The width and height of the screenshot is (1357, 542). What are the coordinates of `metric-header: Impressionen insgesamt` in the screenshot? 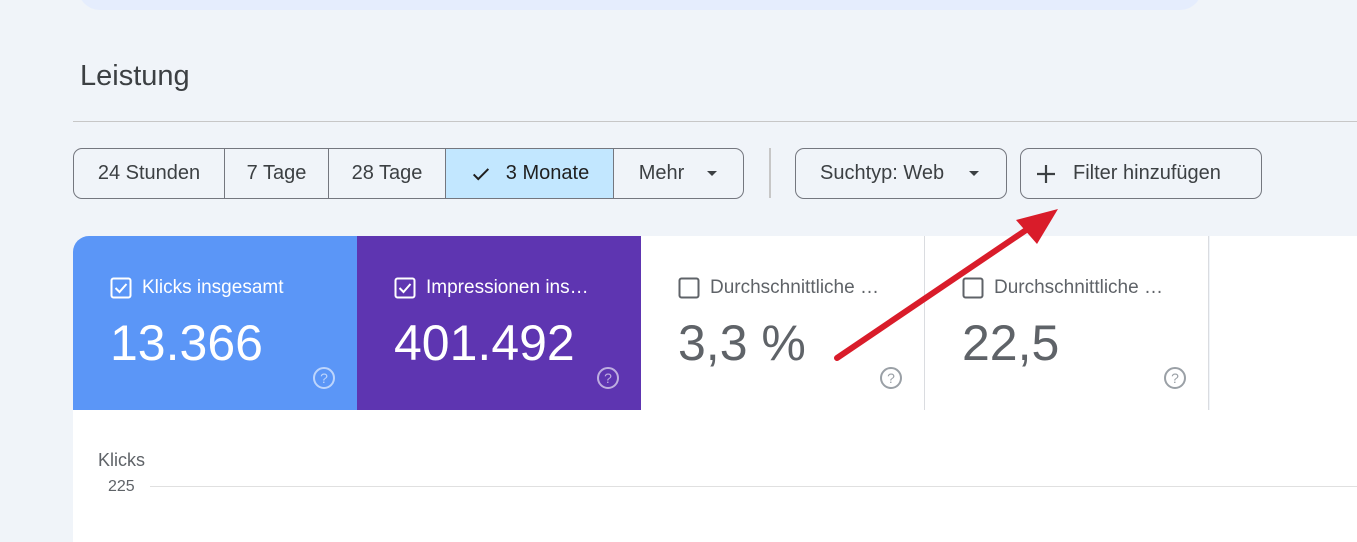 It's located at (496, 288).